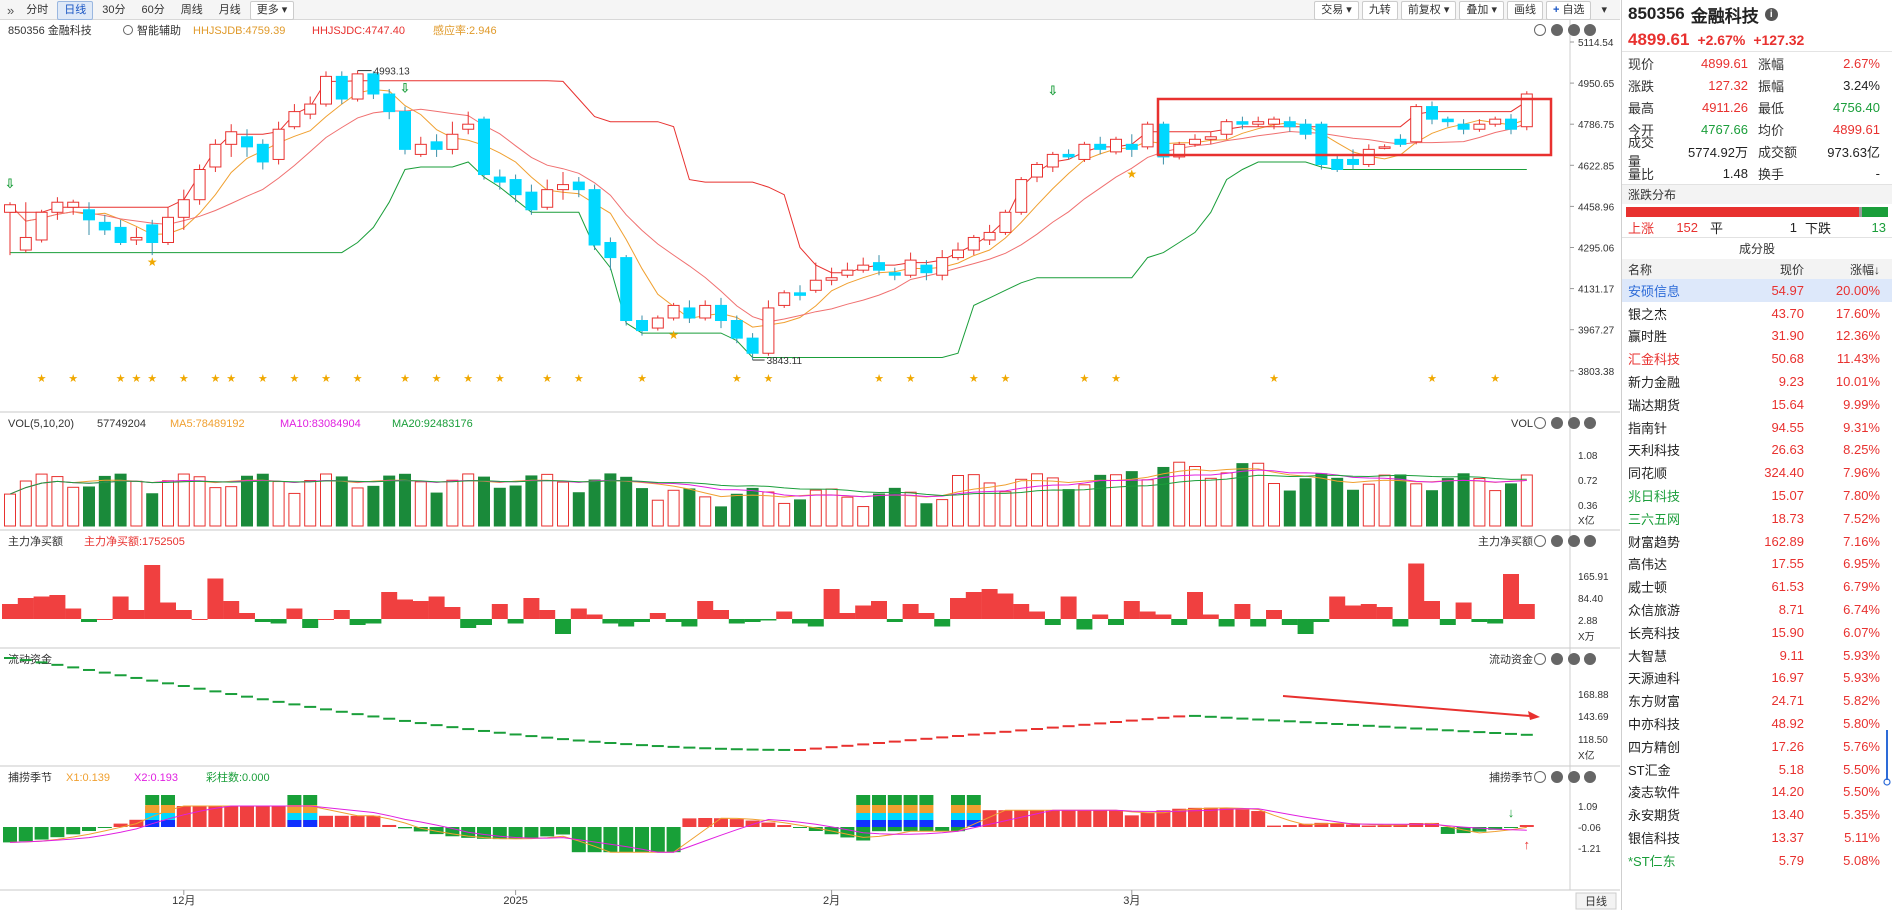 The image size is (1892, 910). What do you see at coordinates (278, 816) in the screenshot?
I see `season-bar` at bounding box center [278, 816].